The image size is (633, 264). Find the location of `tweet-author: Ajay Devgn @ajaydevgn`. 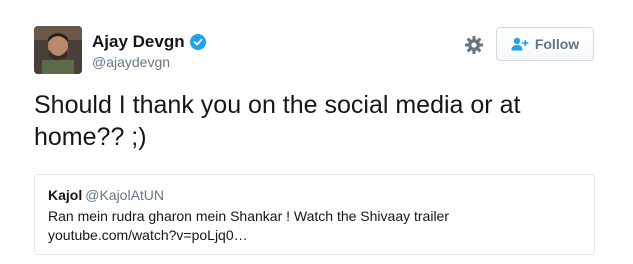

tweet-author: Ajay Devgn @ajaydevgn is located at coordinates (149, 51).